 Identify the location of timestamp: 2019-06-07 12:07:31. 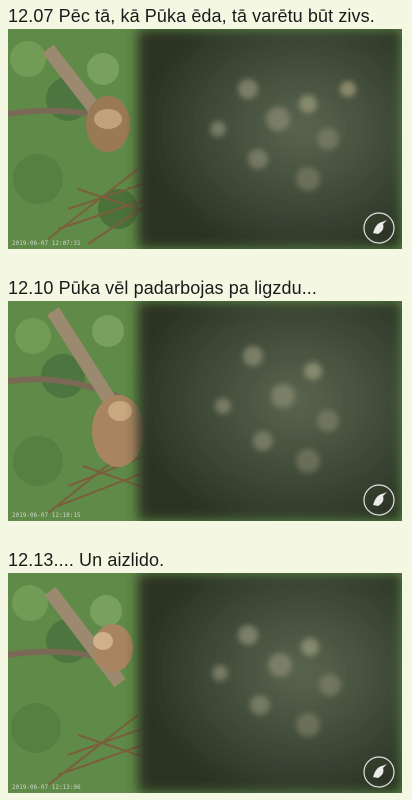
(46, 243).